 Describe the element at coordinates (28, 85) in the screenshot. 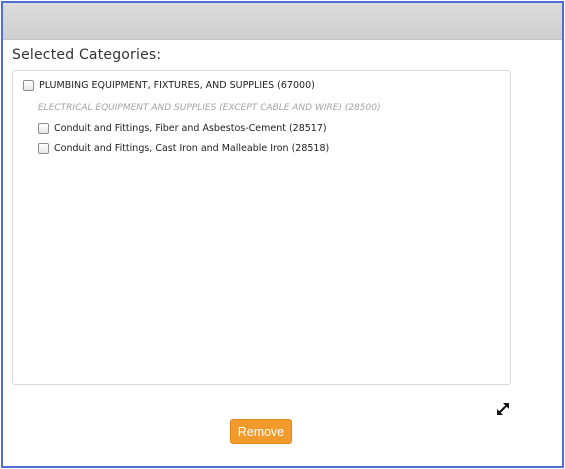

I see `checkbox-plumbing` at that location.